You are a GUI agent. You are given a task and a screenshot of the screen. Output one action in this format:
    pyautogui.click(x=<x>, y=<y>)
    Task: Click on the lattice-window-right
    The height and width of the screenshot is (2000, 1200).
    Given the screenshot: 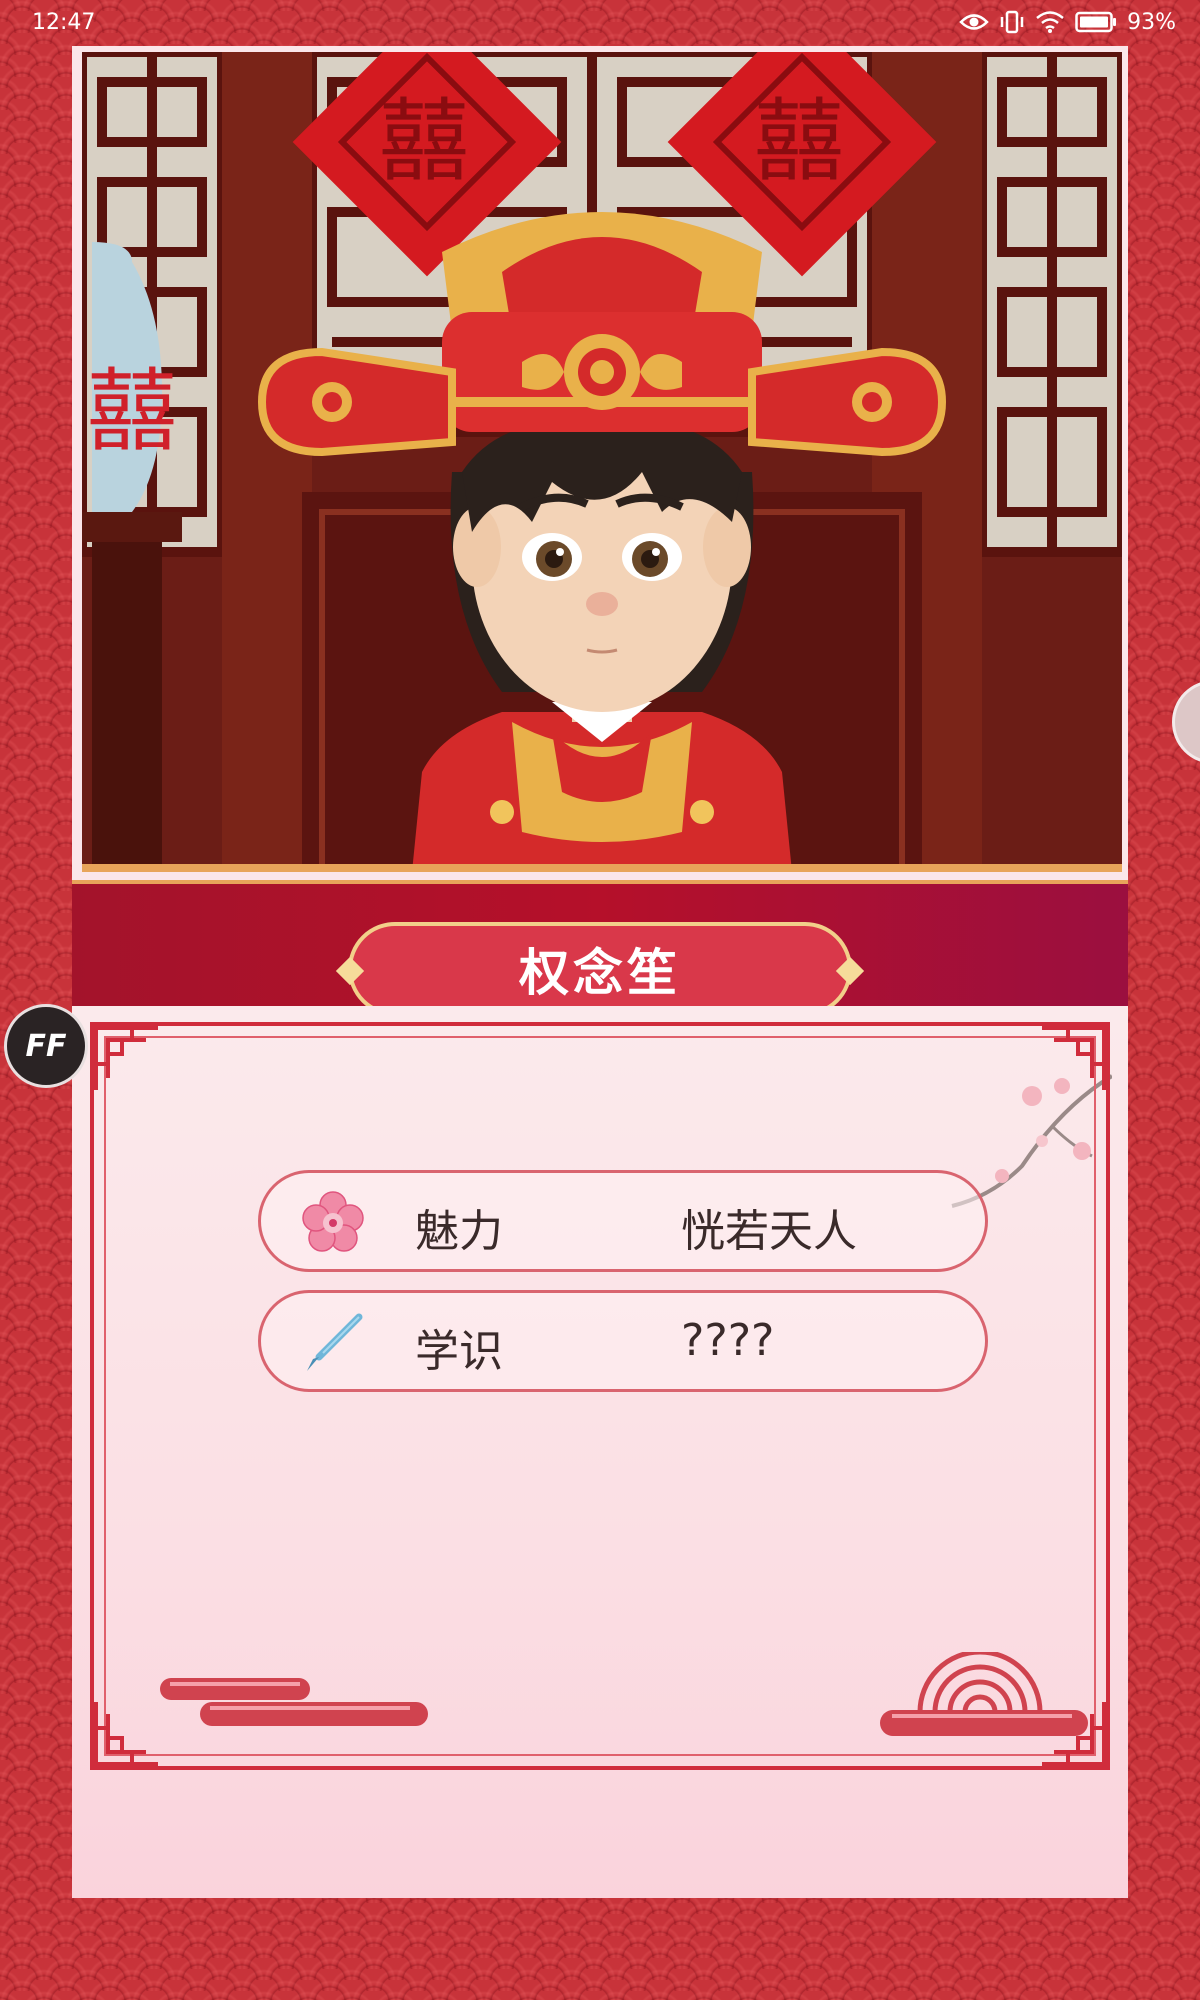 What is the action you would take?
    pyautogui.click(x=1049, y=304)
    